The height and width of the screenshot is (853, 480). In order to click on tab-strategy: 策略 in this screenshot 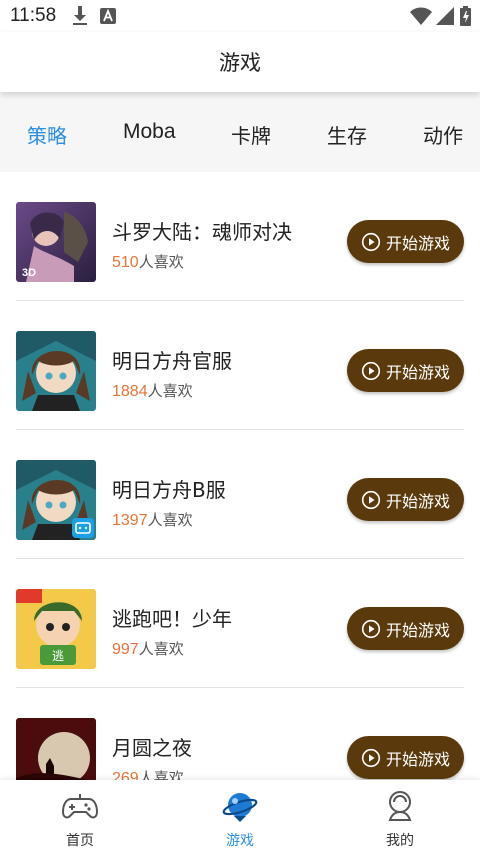, I will do `click(47, 134)`.